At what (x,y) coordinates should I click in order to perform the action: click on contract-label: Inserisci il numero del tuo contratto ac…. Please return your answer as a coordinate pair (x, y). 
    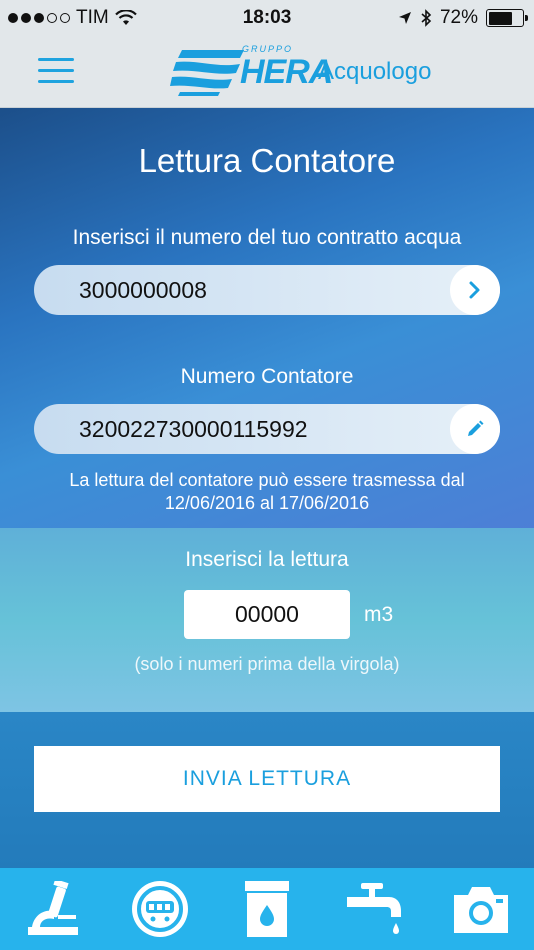
    Looking at the image, I should click on (267, 237).